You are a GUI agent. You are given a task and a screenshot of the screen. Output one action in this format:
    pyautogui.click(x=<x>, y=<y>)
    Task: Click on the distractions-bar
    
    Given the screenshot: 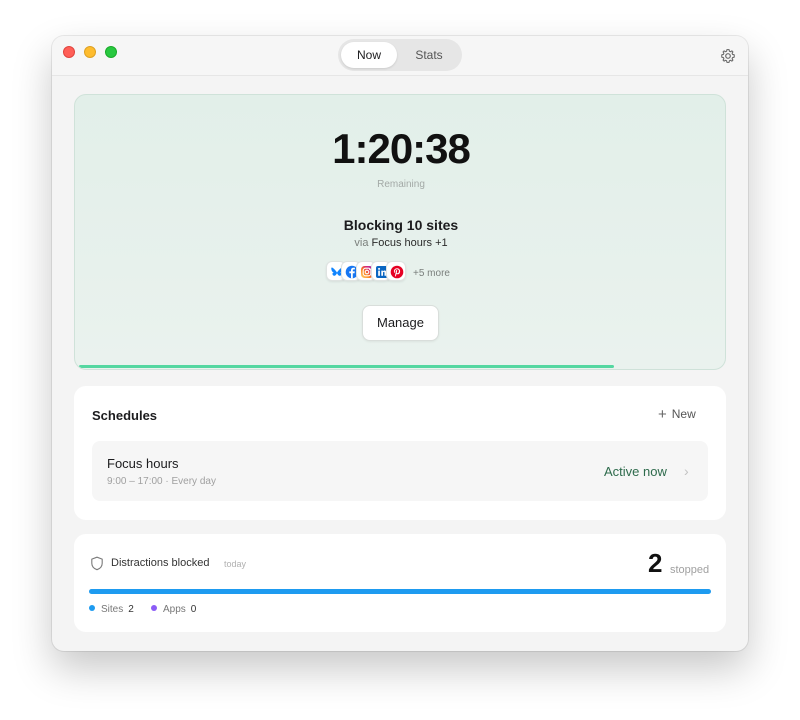 What is the action you would take?
    pyautogui.click(x=400, y=591)
    